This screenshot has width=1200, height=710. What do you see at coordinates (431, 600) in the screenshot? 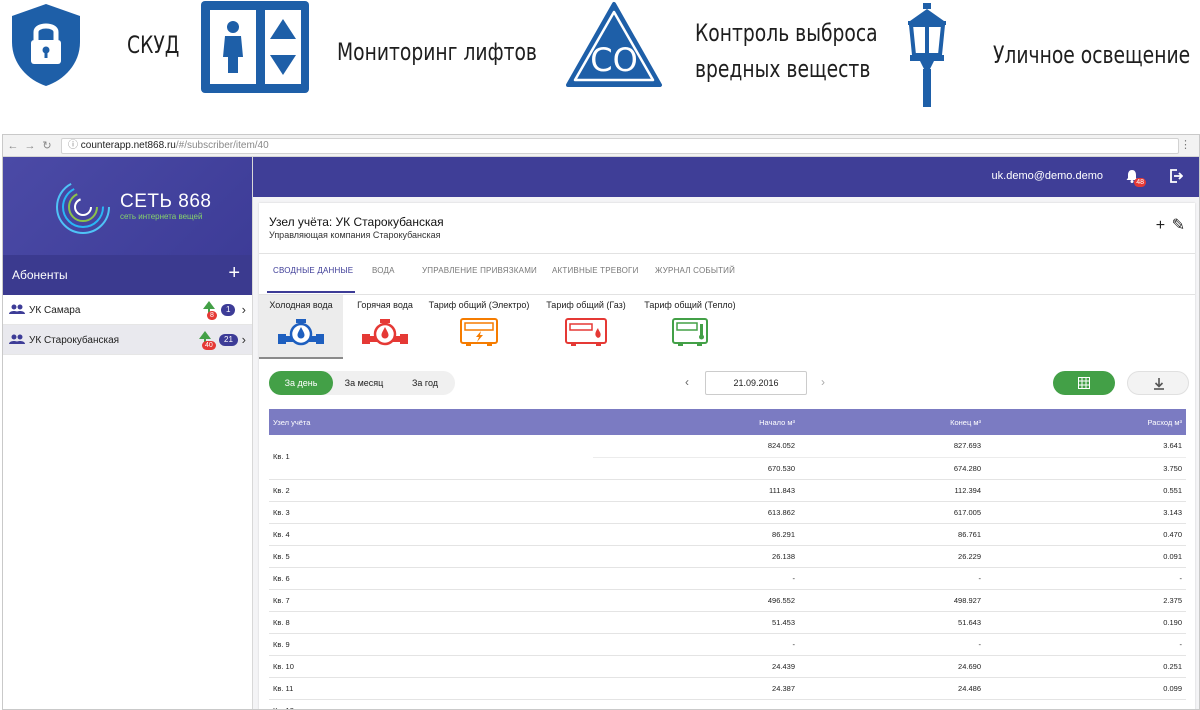
I see `row-name: Кв. 7` at bounding box center [431, 600].